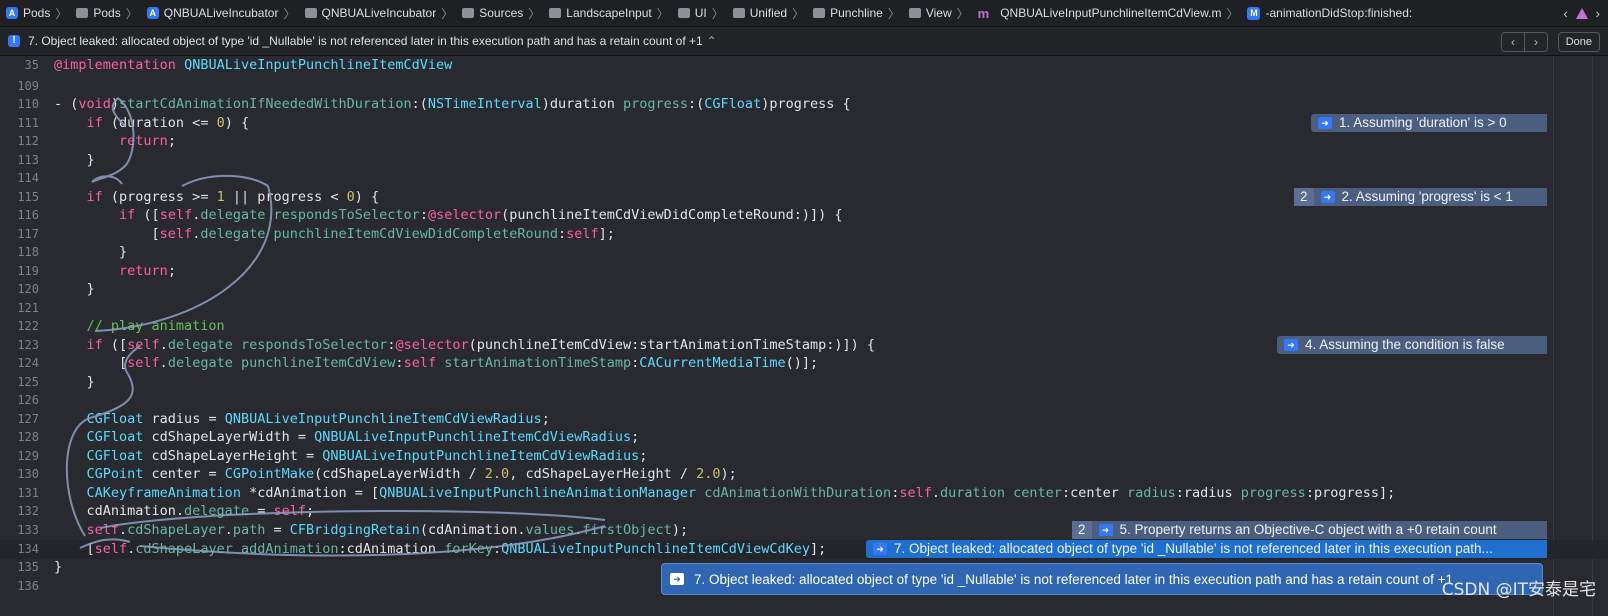  I want to click on crumb-ui: UI, so click(690, 13).